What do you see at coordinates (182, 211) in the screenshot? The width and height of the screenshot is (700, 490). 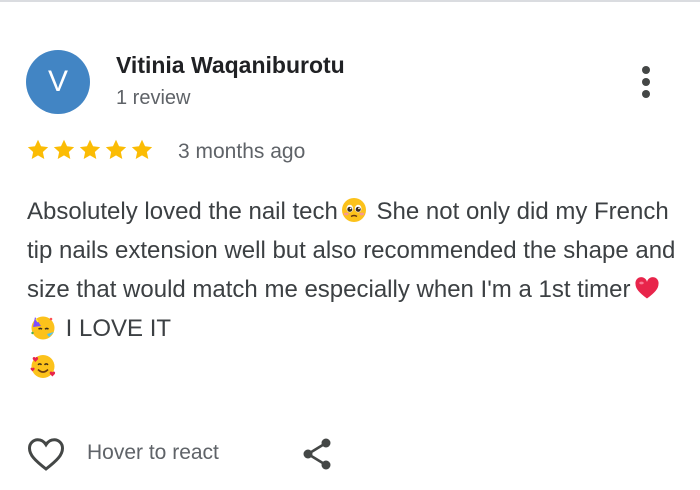 I see `review-text-part-1: Absolutely loved the nail tech` at bounding box center [182, 211].